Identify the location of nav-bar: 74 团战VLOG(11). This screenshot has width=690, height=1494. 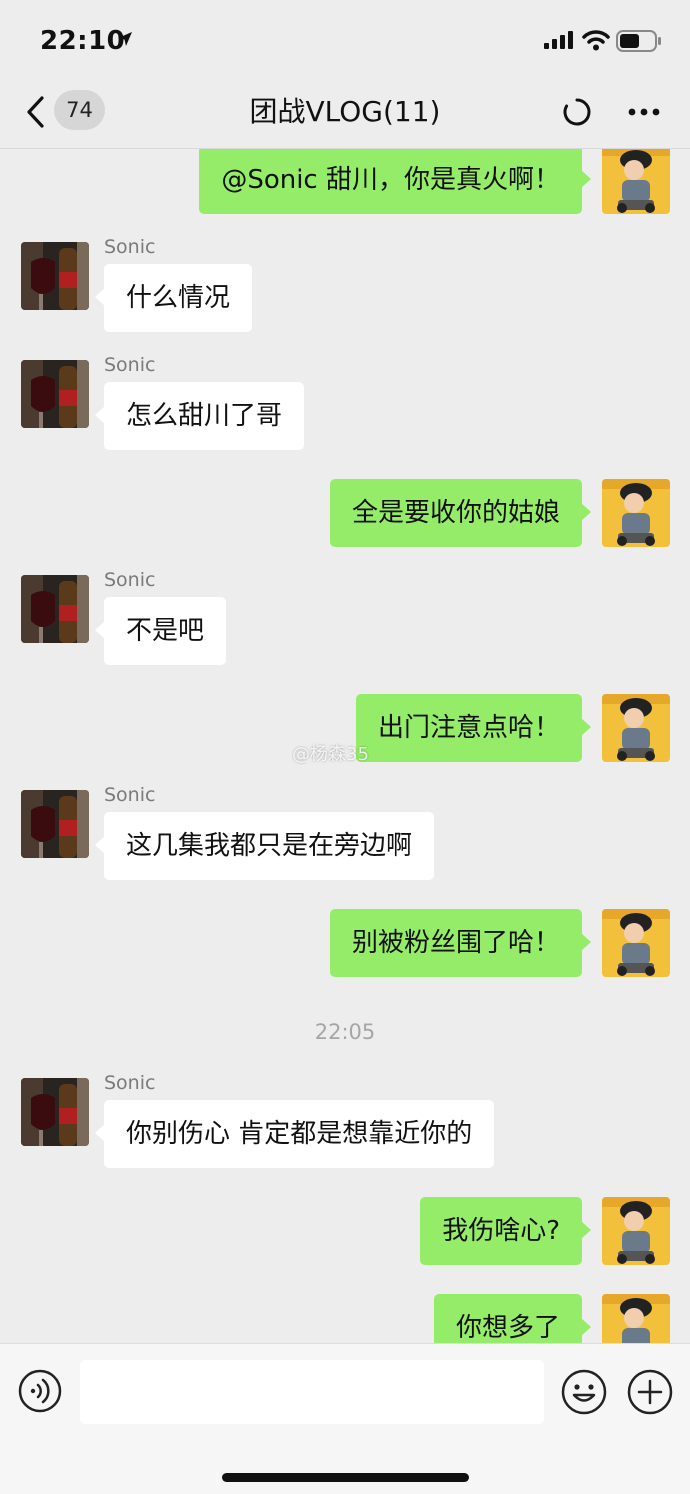
(345, 114).